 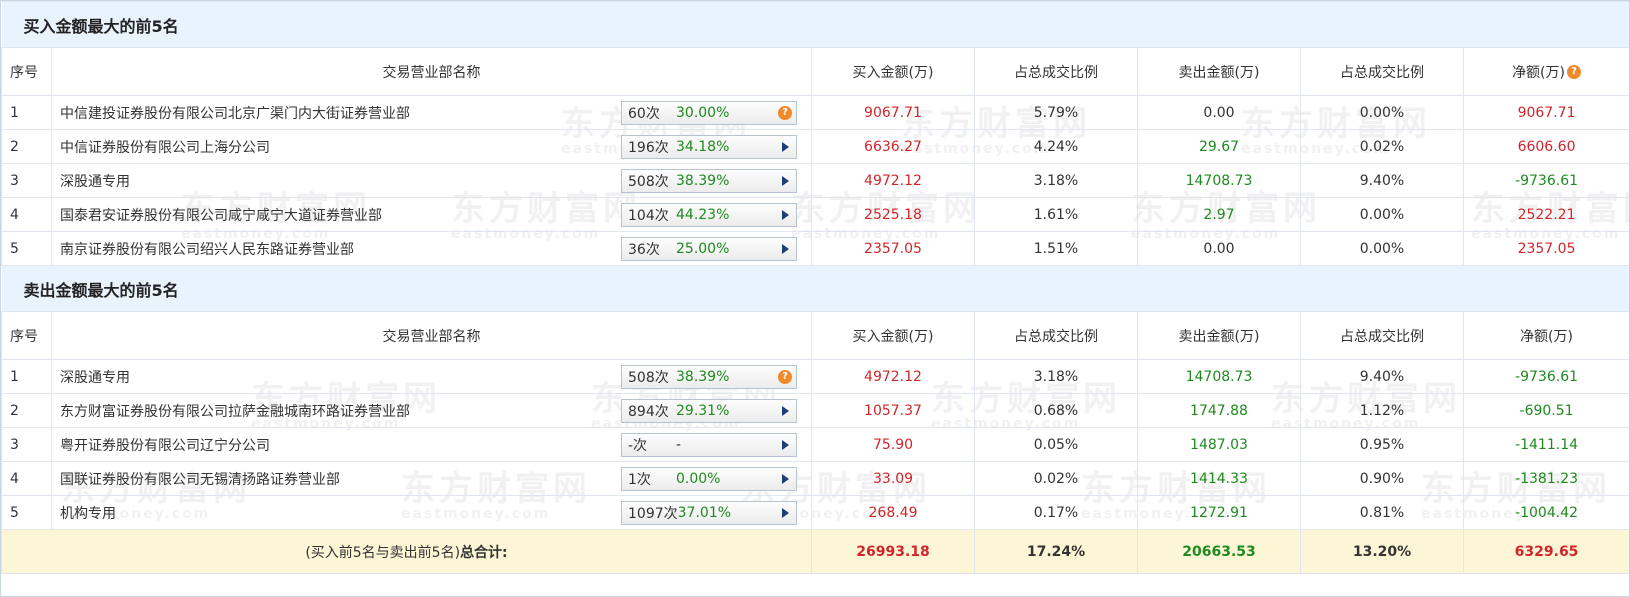 I want to click on listing-count: 60次, so click(x=644, y=113).